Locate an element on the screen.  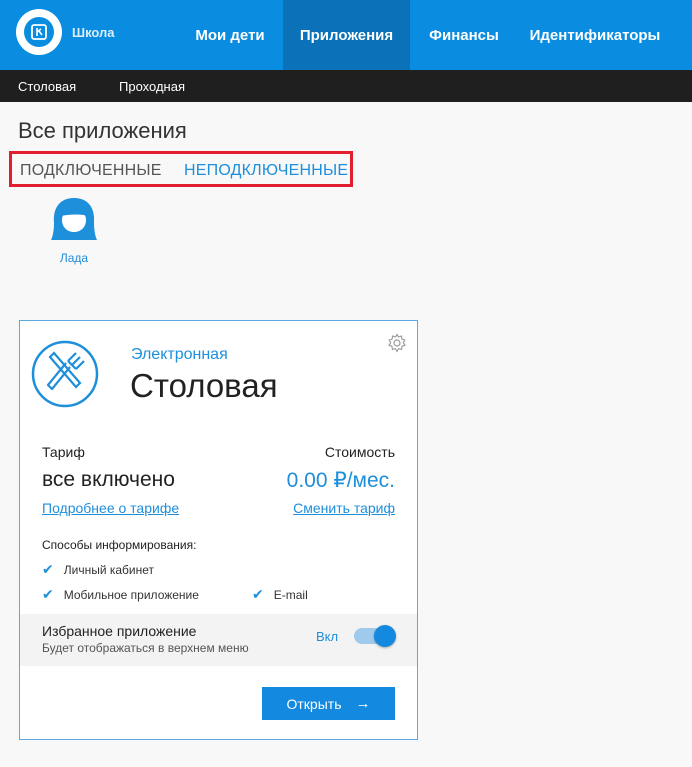
logo-icon is located at coordinates (39, 32).